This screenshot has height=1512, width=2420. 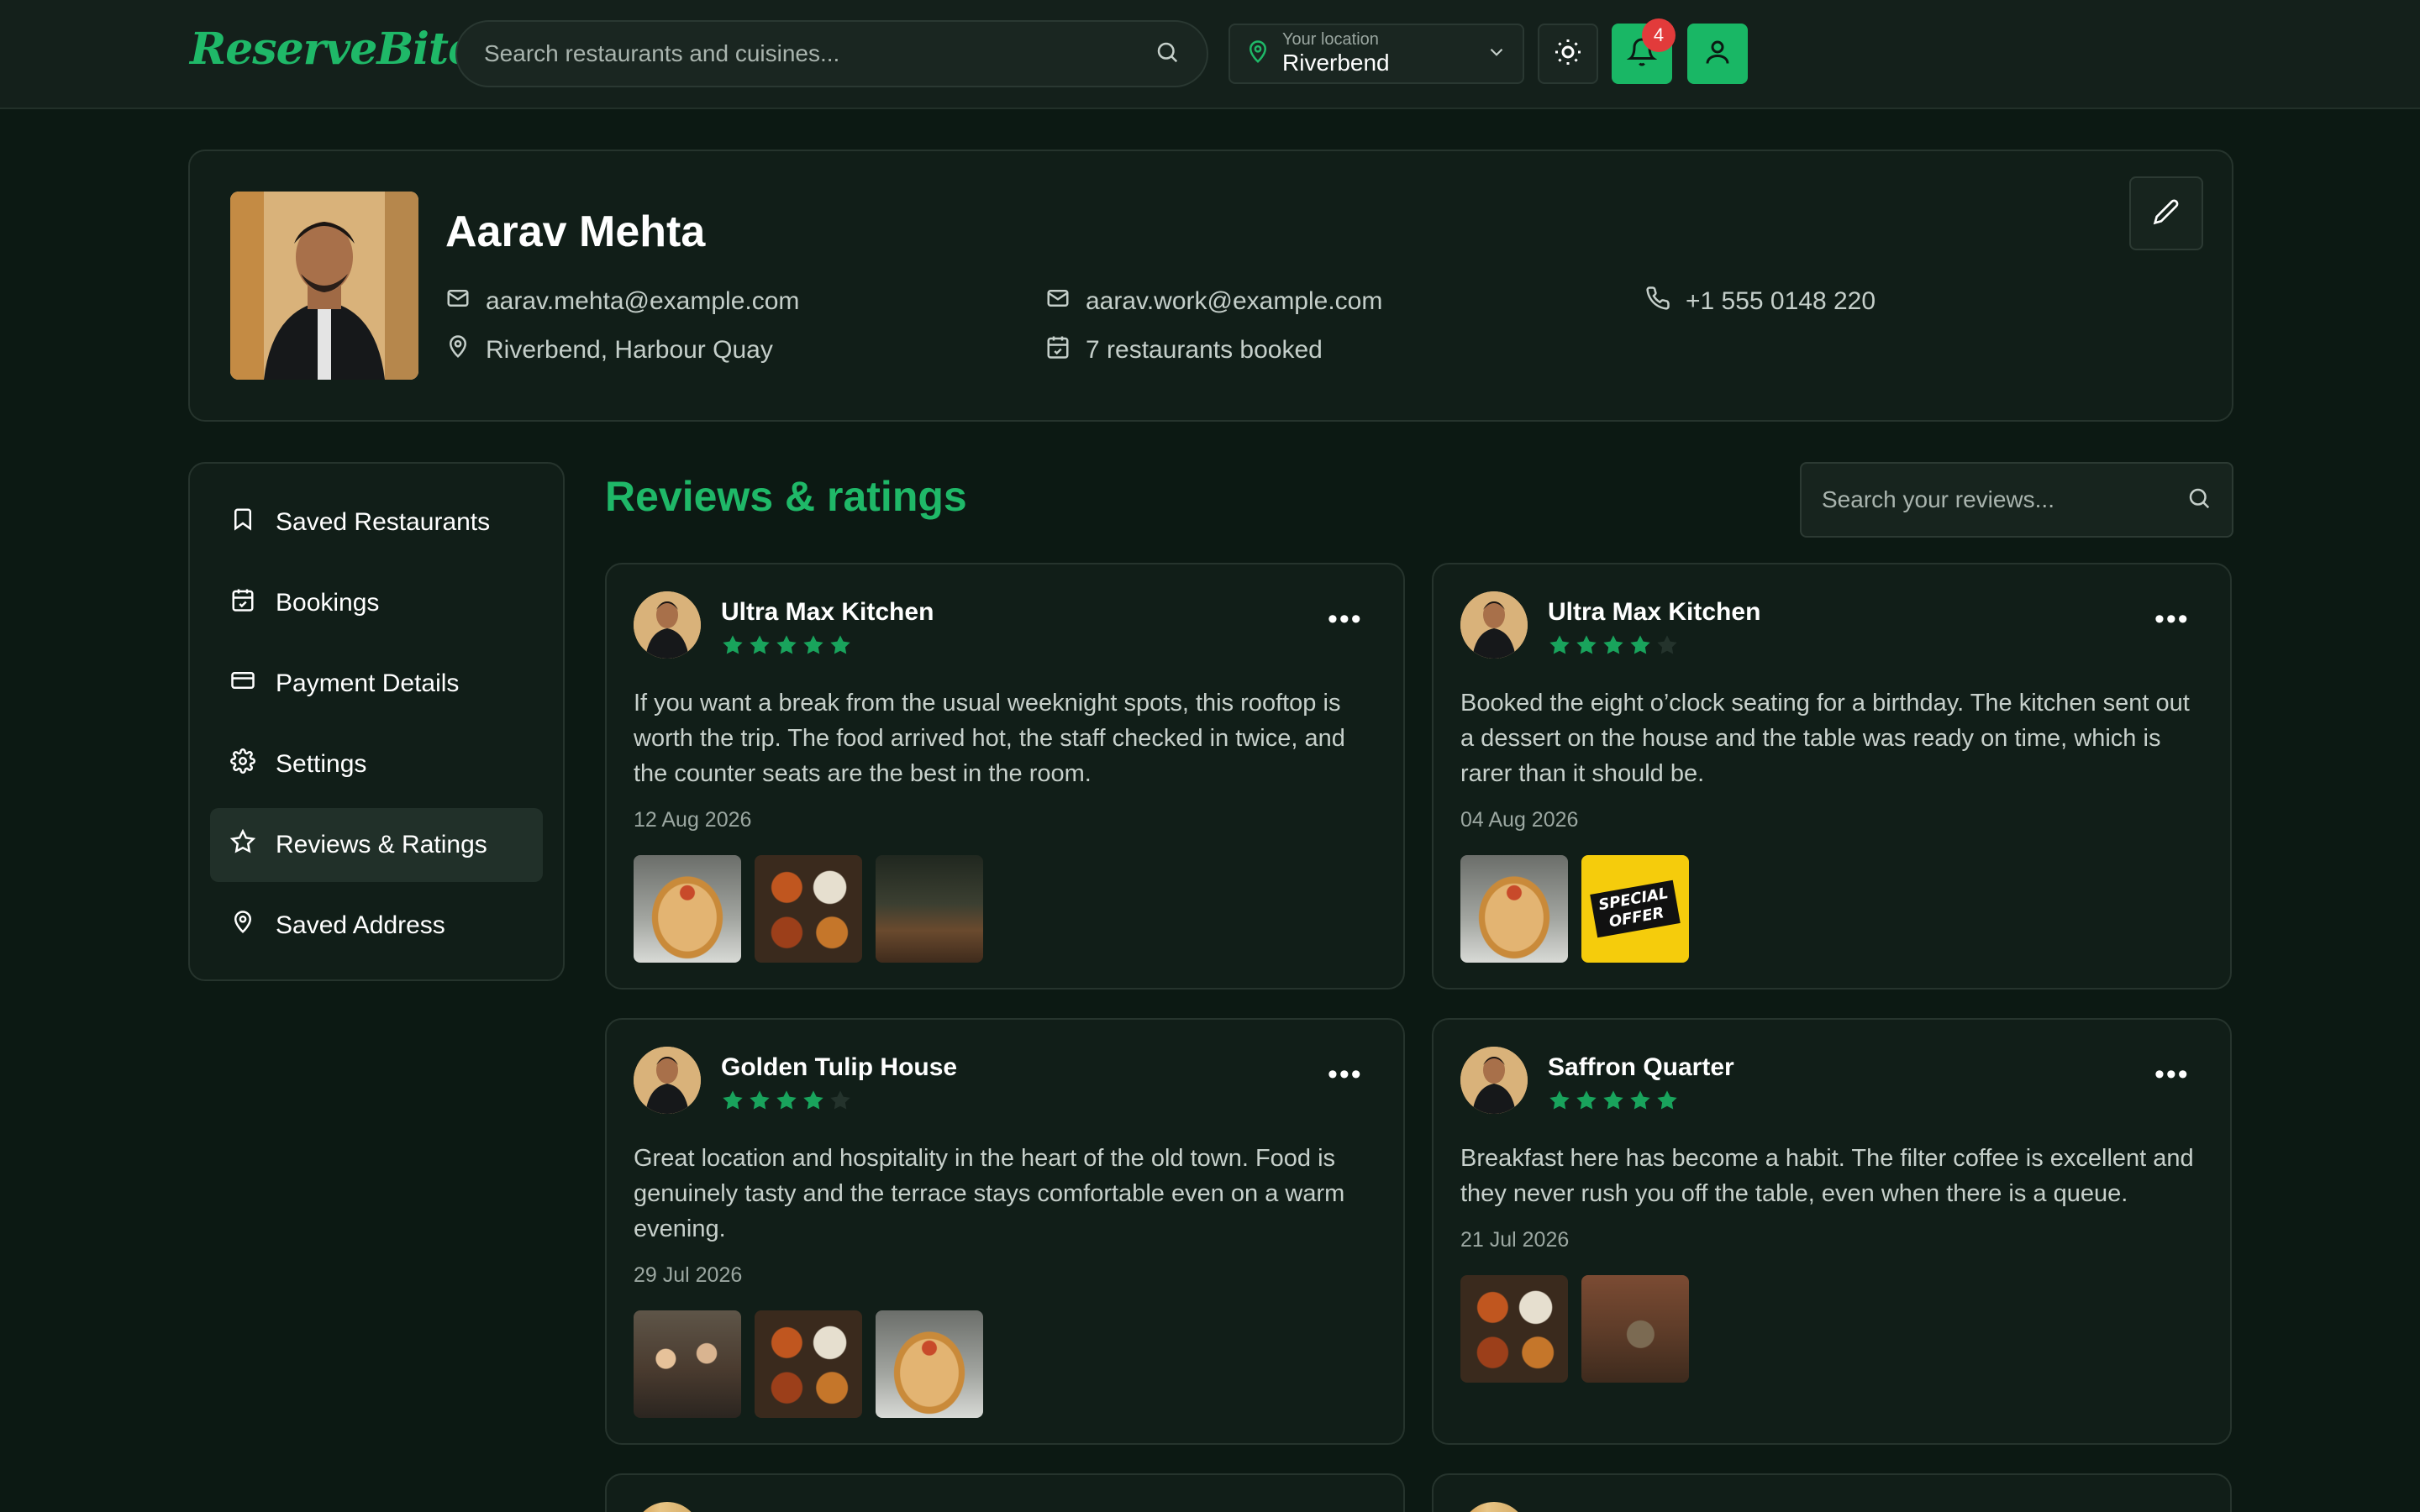 What do you see at coordinates (839, 1067) in the screenshot?
I see `review-restaurant-name: Golden Tulip House` at bounding box center [839, 1067].